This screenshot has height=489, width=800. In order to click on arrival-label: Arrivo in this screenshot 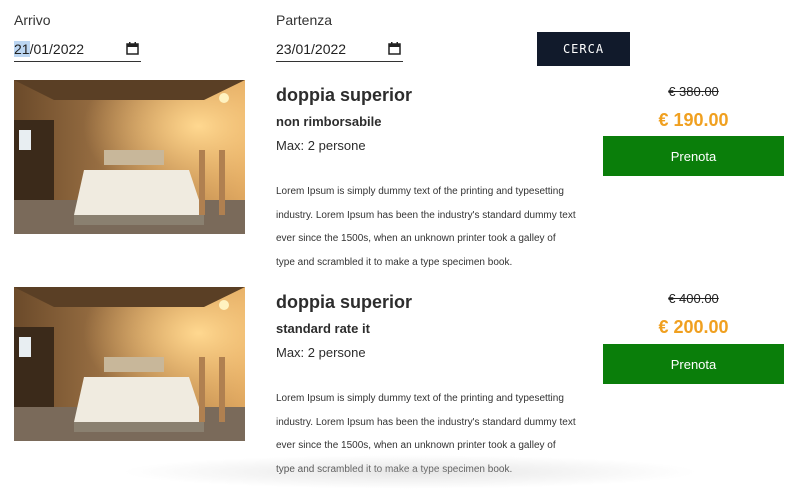, I will do `click(32, 20)`.